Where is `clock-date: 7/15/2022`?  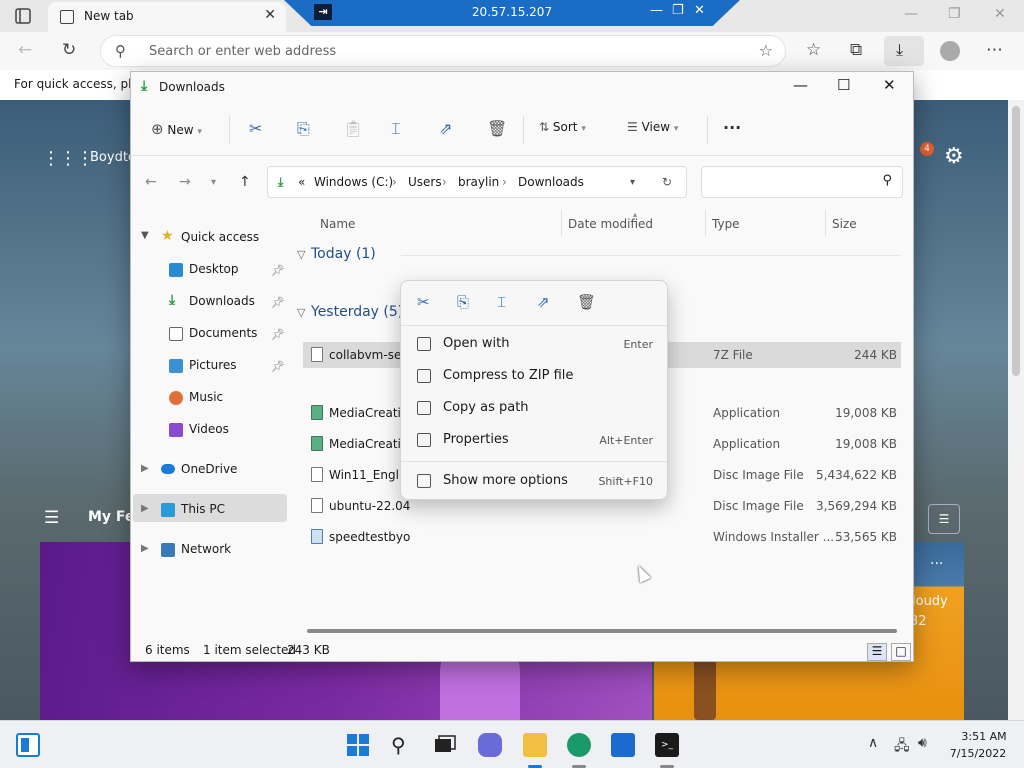
clock-date: 7/15/2022 is located at coordinates (978, 753).